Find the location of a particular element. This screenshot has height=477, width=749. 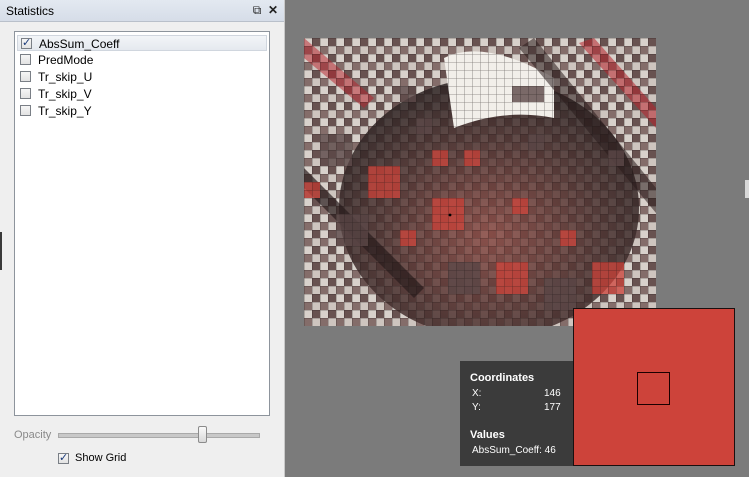

opacity-slider-handle is located at coordinates (202, 434).